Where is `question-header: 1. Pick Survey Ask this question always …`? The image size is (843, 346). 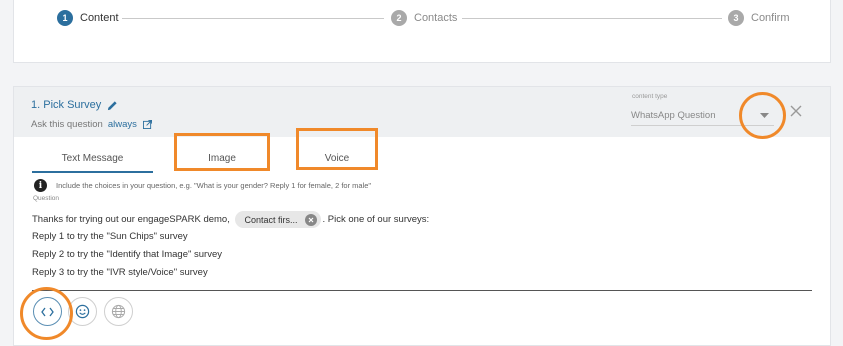
question-header: 1. Pick Survey Ask this question always … is located at coordinates (422, 112).